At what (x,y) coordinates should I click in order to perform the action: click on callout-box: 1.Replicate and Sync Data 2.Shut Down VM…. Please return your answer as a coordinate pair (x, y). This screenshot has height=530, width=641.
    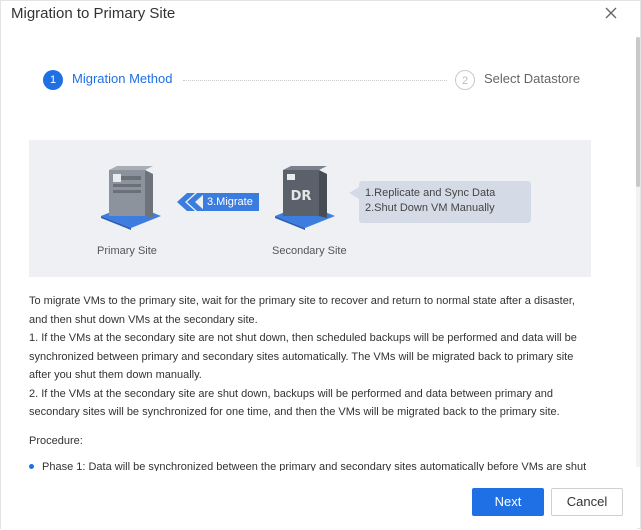
    Looking at the image, I should click on (440, 202).